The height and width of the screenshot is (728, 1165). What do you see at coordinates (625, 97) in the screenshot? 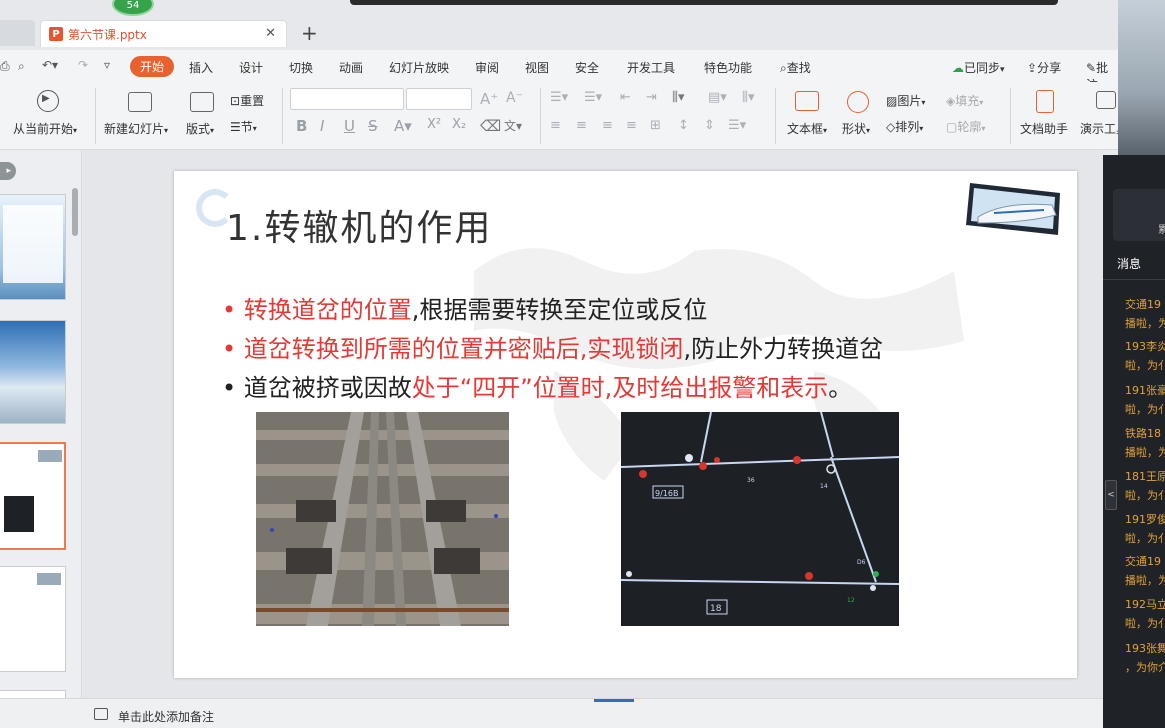
I see `decrease-indent-icon: ⇤` at bounding box center [625, 97].